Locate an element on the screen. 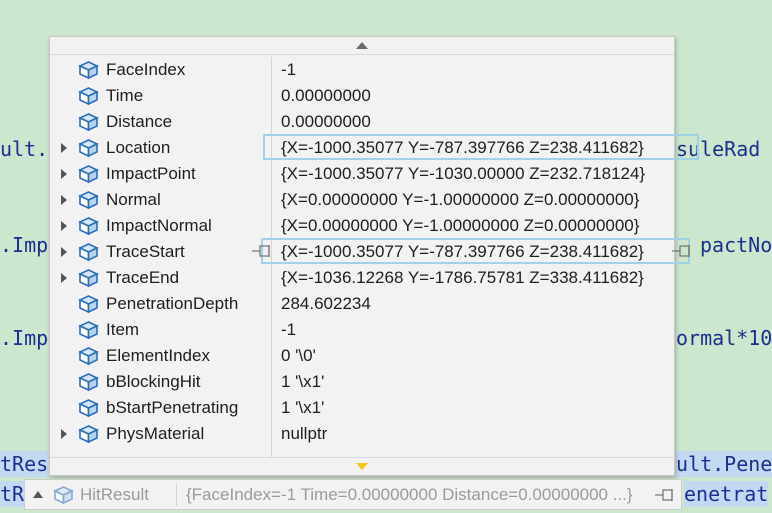 This screenshot has height=513, width=772. column-divider is located at coordinates (176, 495).